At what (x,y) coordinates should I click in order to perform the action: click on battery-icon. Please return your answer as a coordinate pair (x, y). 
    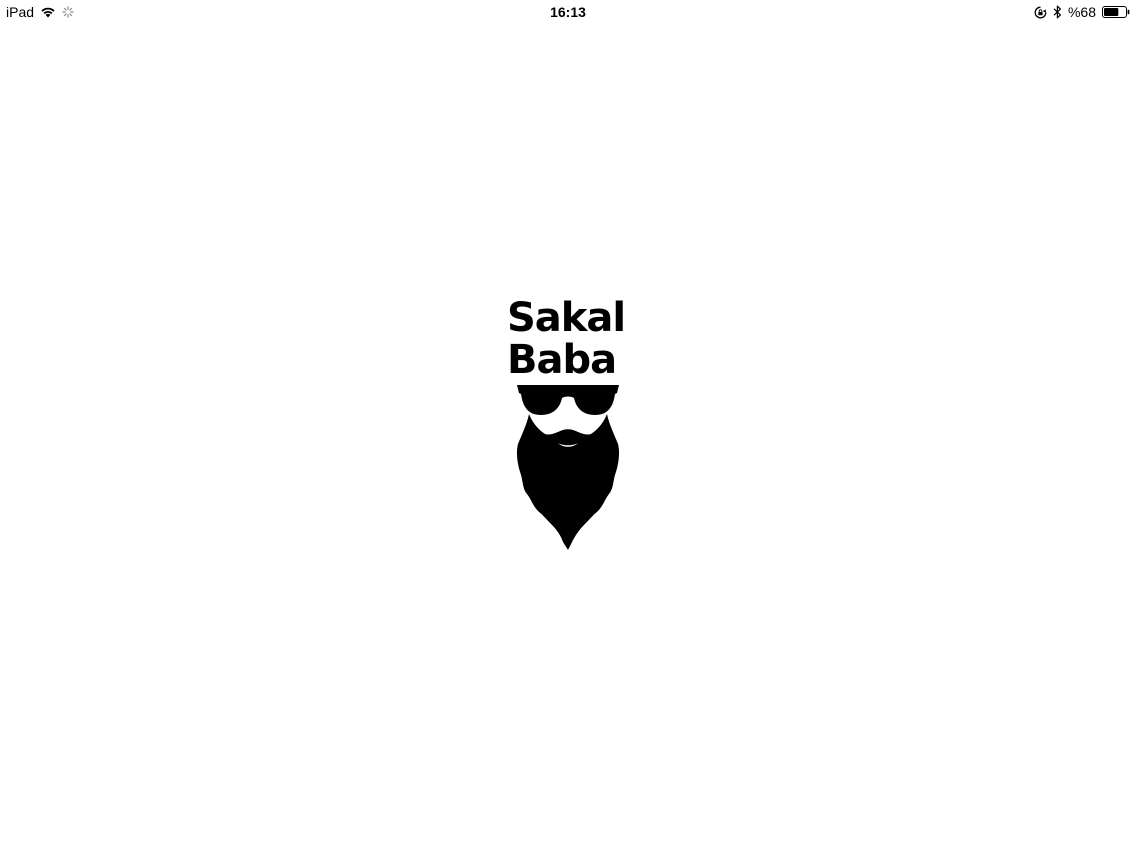
    Looking at the image, I should click on (1116, 12).